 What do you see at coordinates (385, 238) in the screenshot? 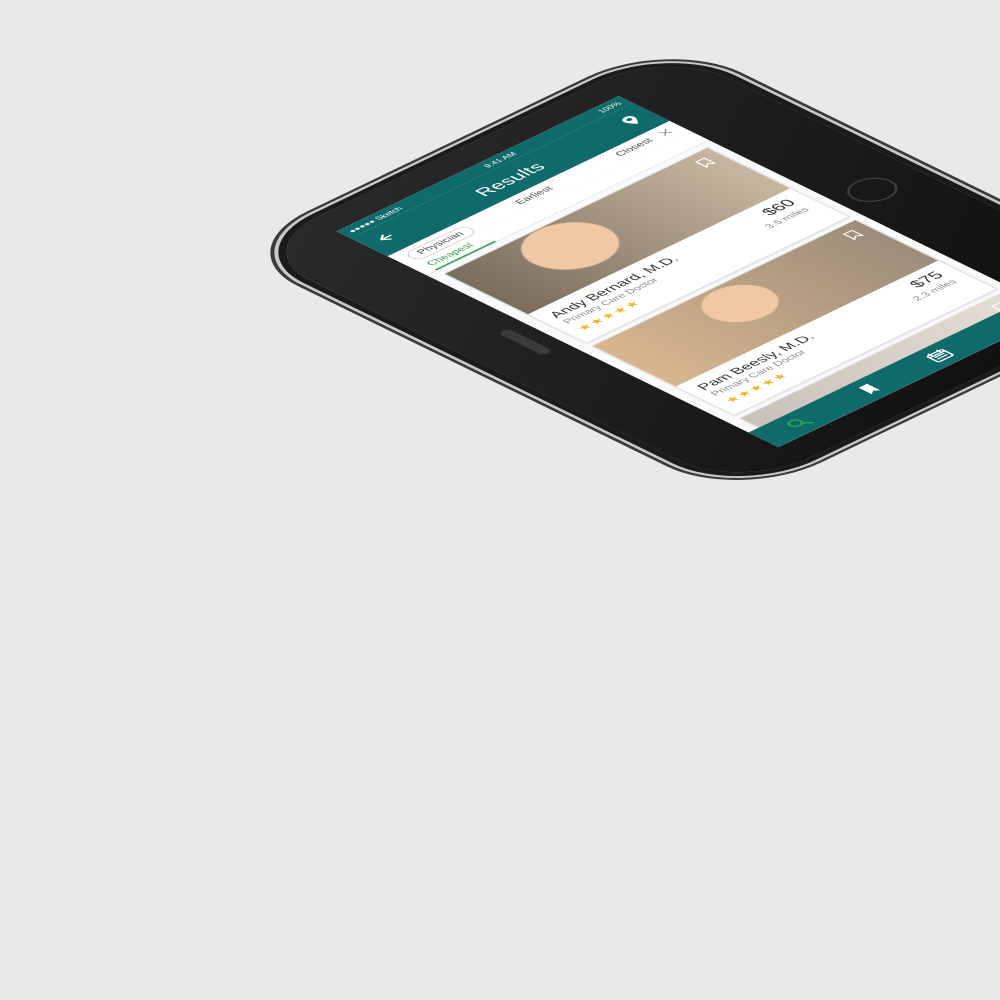
I see `back-arrow-icon` at bounding box center [385, 238].